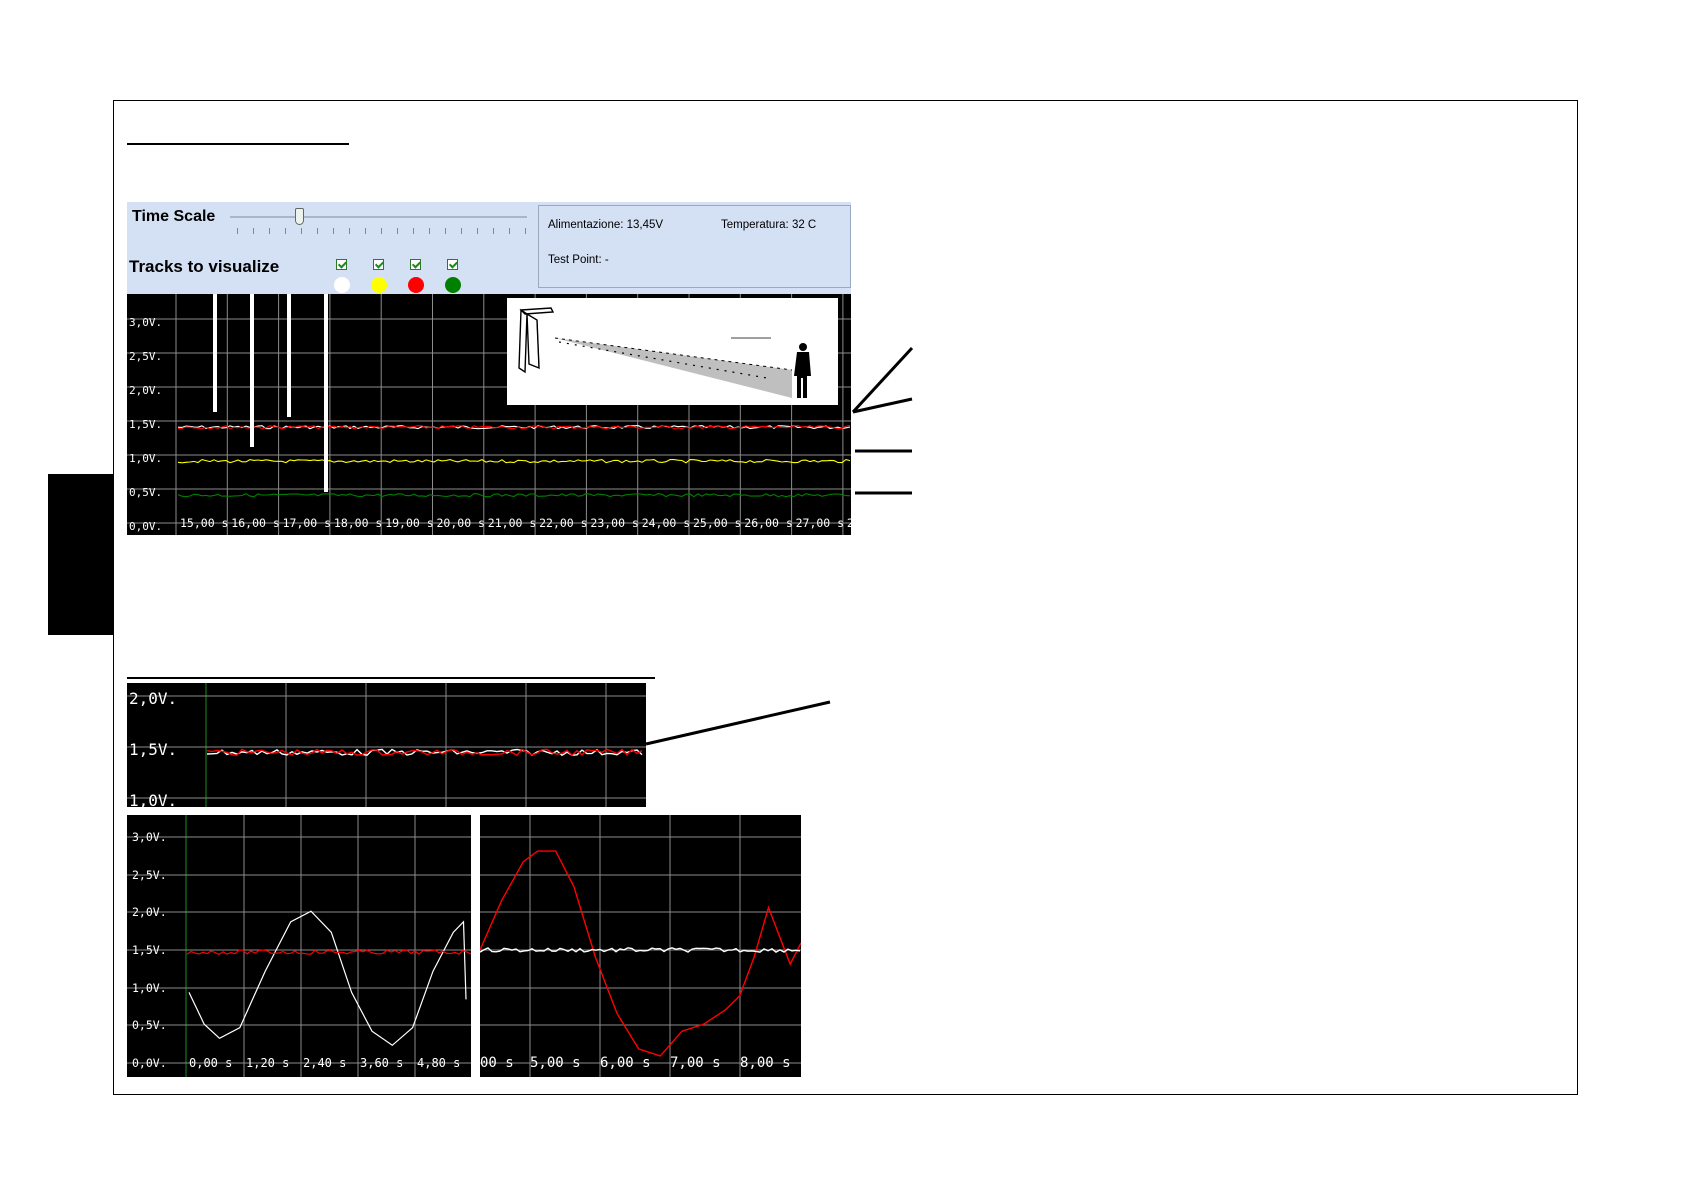 Image resolution: width=1684 pixels, height=1190 pixels. I want to click on track-1-checkbox, so click(341, 264).